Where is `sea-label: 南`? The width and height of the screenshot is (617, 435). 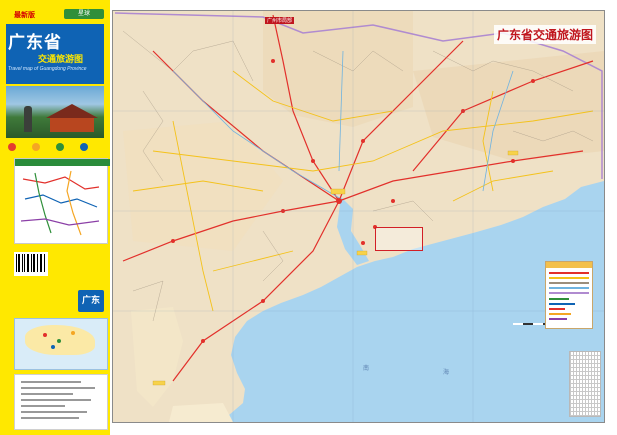
sea-label: 南 is located at coordinates (366, 368).